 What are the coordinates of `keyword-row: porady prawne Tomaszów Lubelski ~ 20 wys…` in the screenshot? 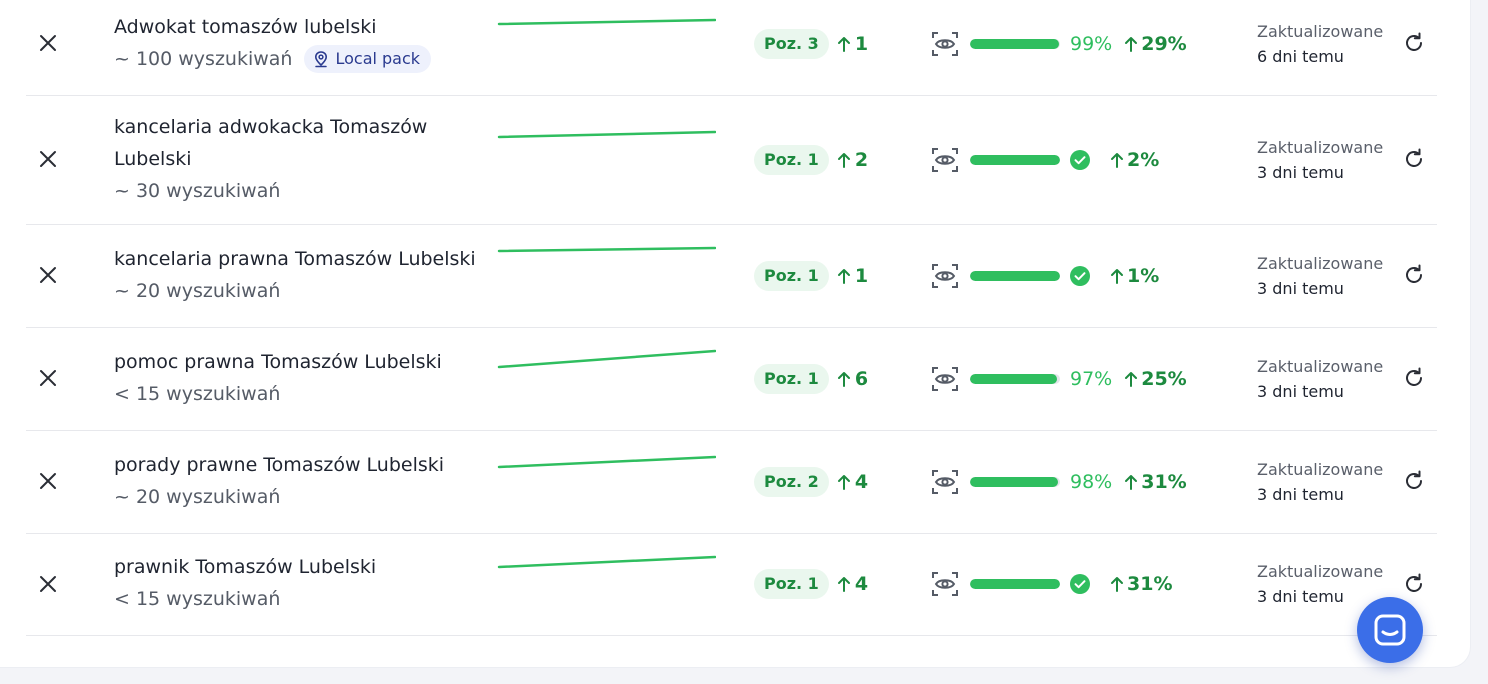 It's located at (731, 482).